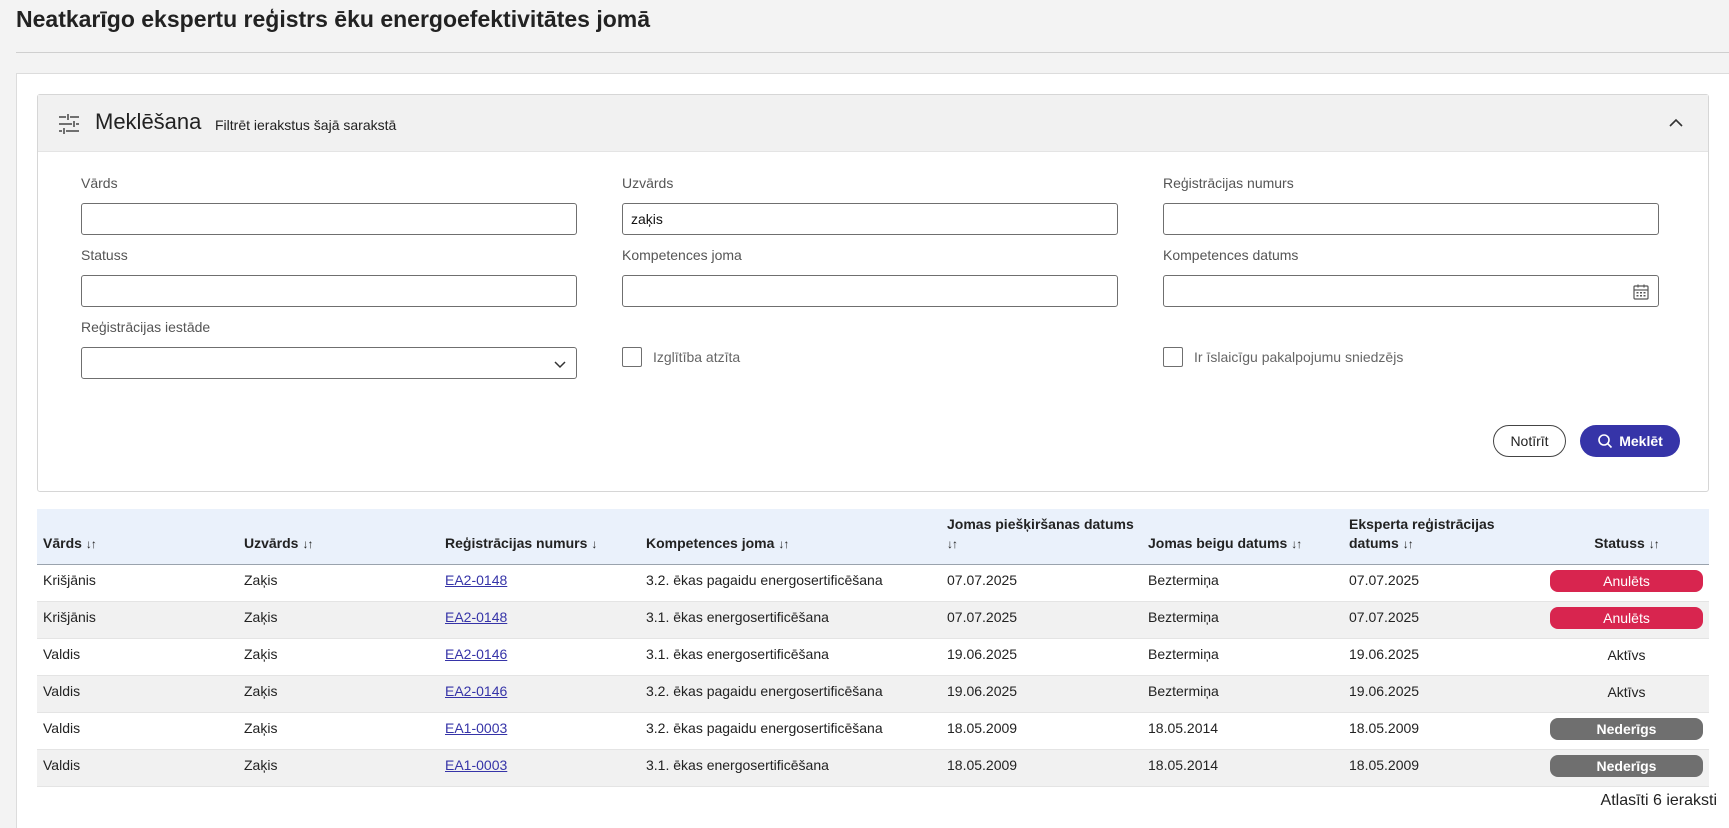 This screenshot has height=828, width=1729. I want to click on header-assign-date: Jomas piešķiršanas datums ↓↑, so click(1041, 537).